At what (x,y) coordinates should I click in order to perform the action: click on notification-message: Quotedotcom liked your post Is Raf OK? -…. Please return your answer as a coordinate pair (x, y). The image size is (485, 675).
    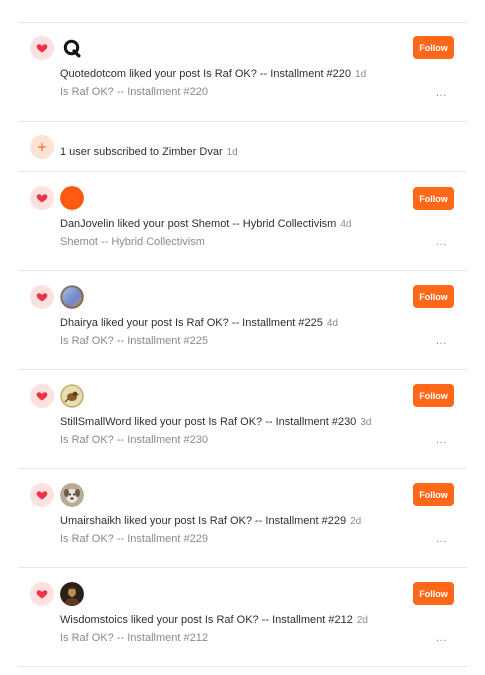
    Looking at the image, I should click on (213, 74).